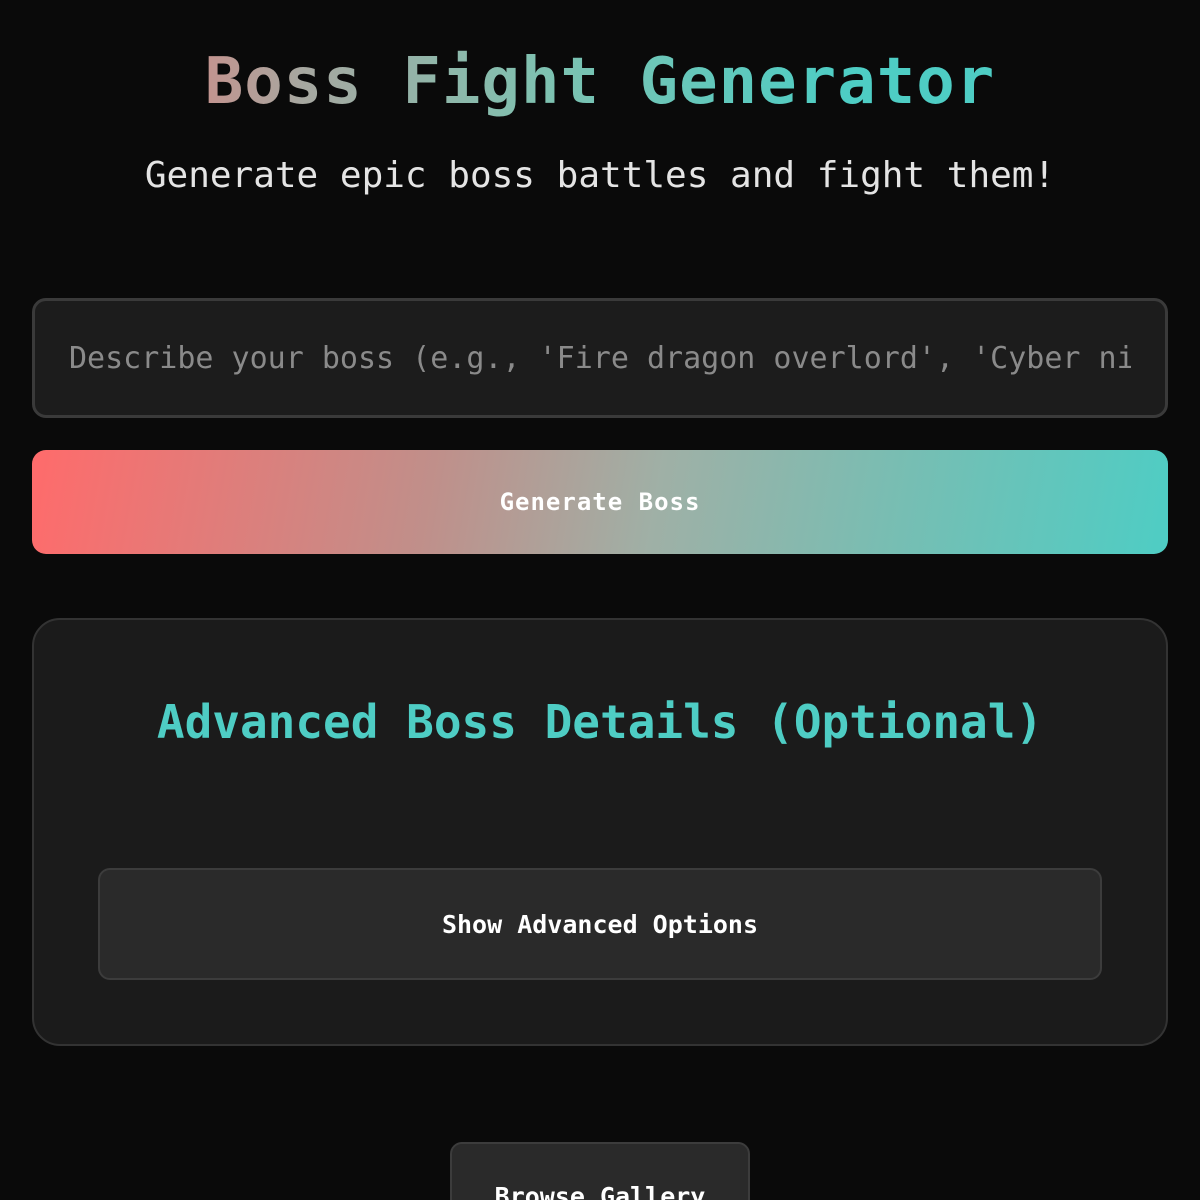 The image size is (1200, 1200). What do you see at coordinates (600, 1171) in the screenshot?
I see `browse-gallery-button: Browse Gallery` at bounding box center [600, 1171].